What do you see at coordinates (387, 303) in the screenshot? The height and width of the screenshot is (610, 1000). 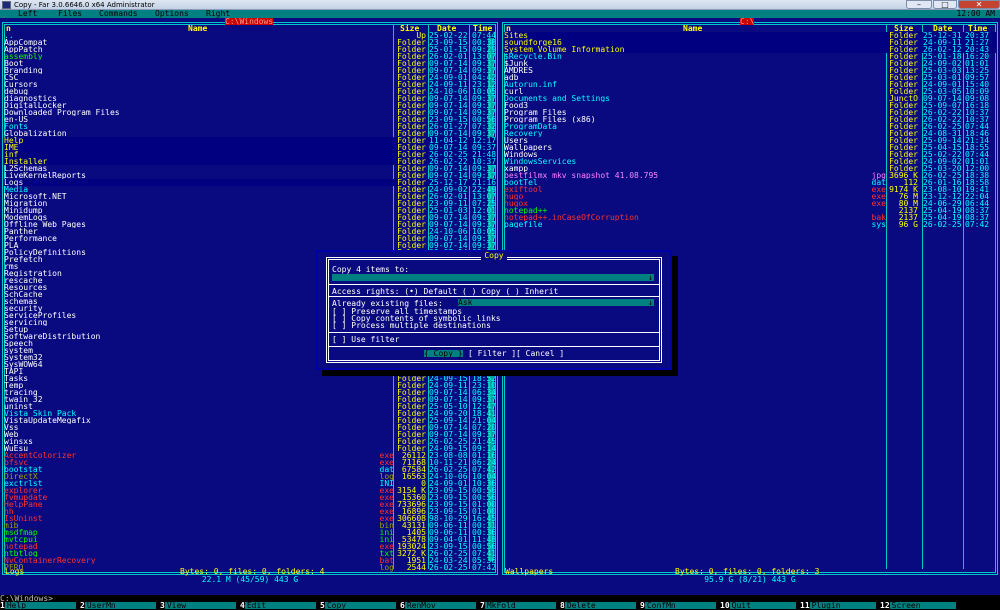 I see `existing-files-label: Already existing files:` at bounding box center [387, 303].